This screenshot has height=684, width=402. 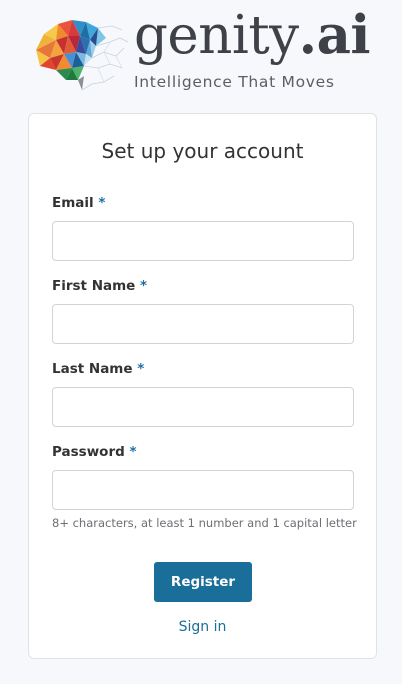 What do you see at coordinates (100, 286) in the screenshot?
I see `first-name-label: First Name *` at bounding box center [100, 286].